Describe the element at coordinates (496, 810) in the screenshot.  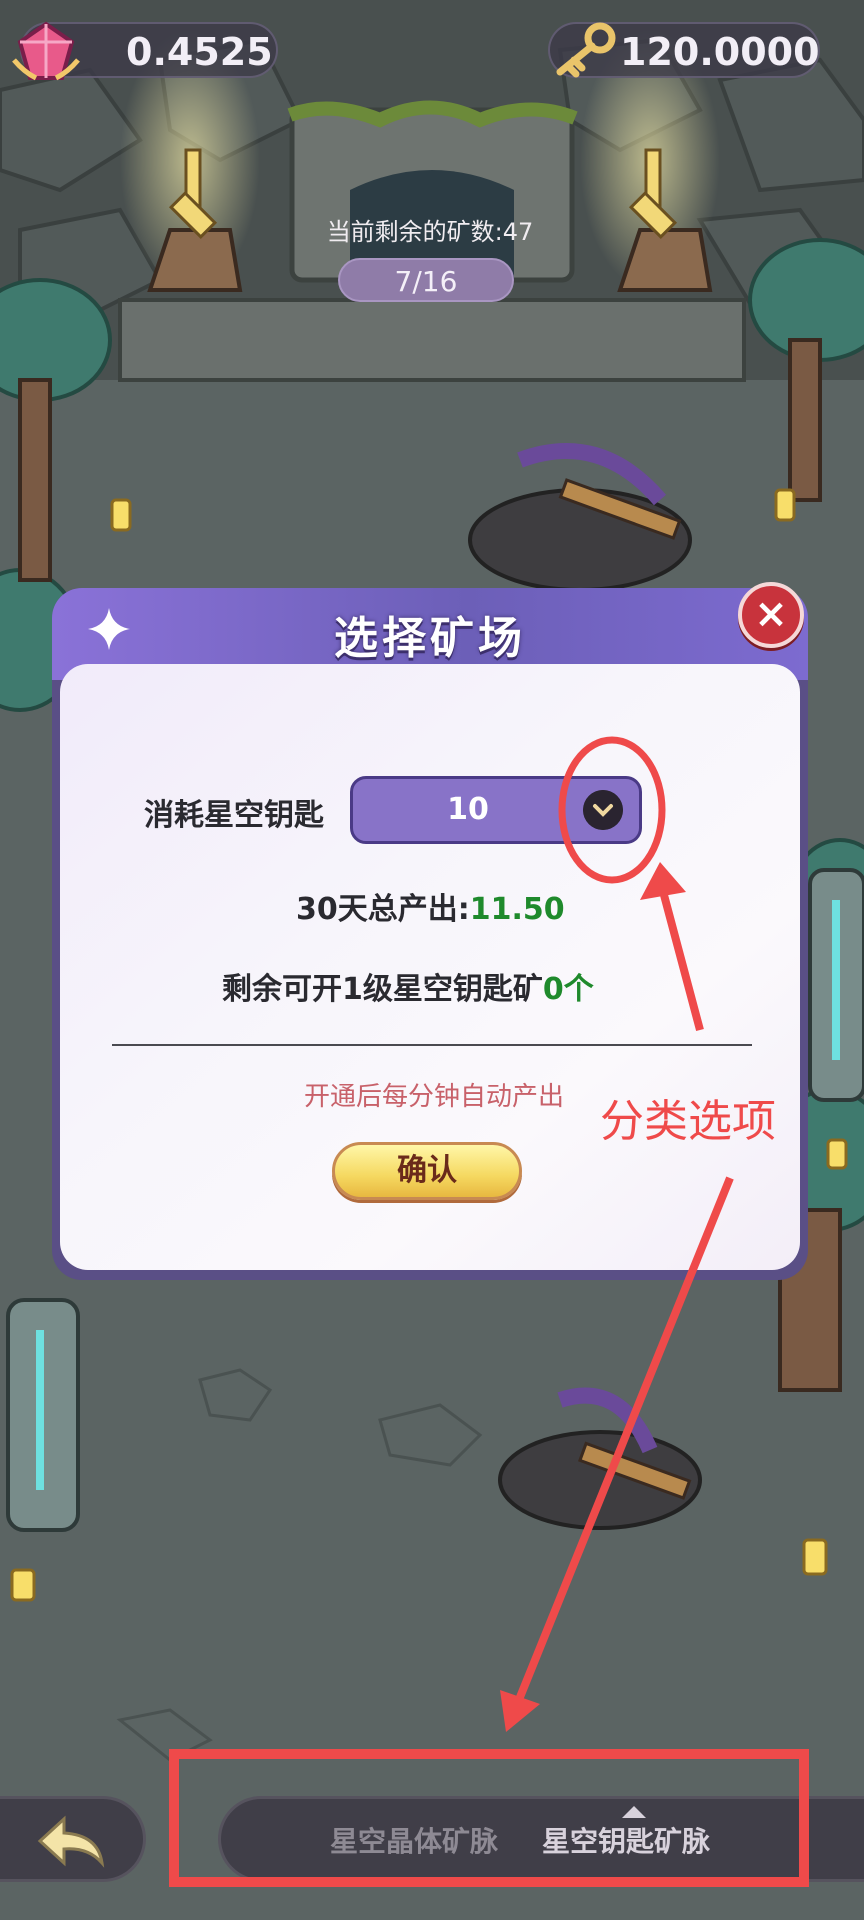
I see `key-amount-select: 10` at that location.